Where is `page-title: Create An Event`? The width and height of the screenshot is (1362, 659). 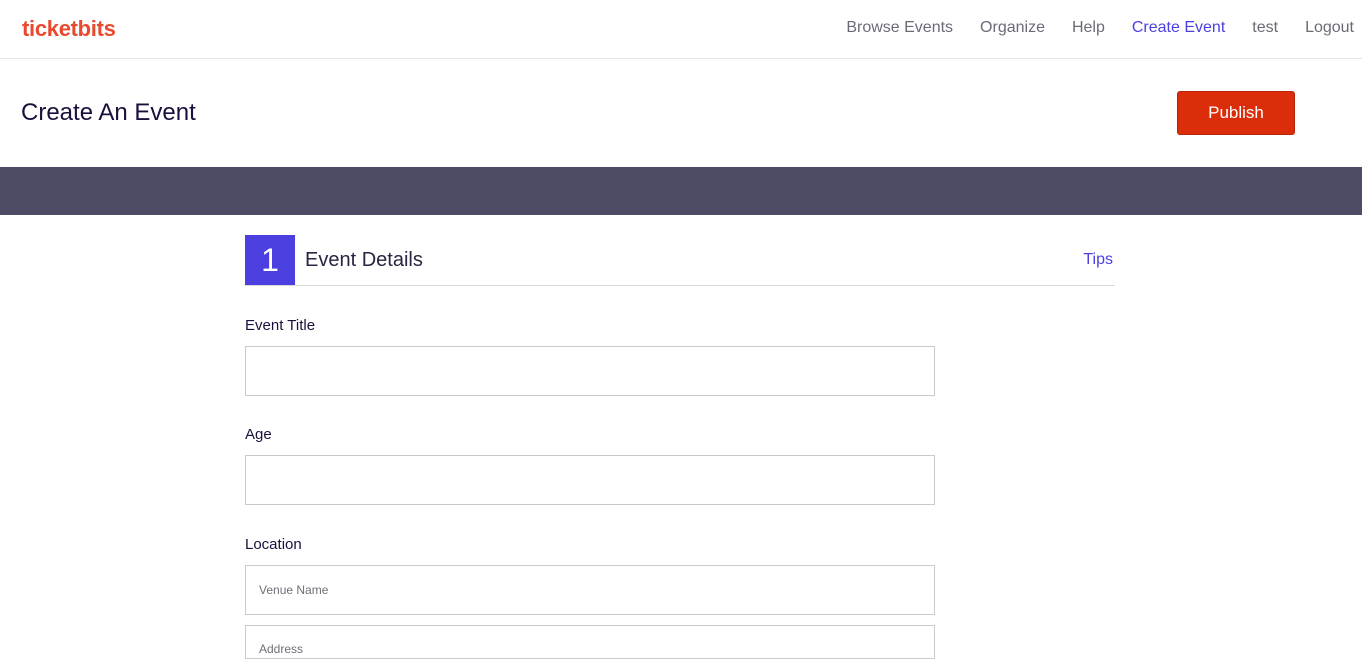 page-title: Create An Event is located at coordinates (108, 112).